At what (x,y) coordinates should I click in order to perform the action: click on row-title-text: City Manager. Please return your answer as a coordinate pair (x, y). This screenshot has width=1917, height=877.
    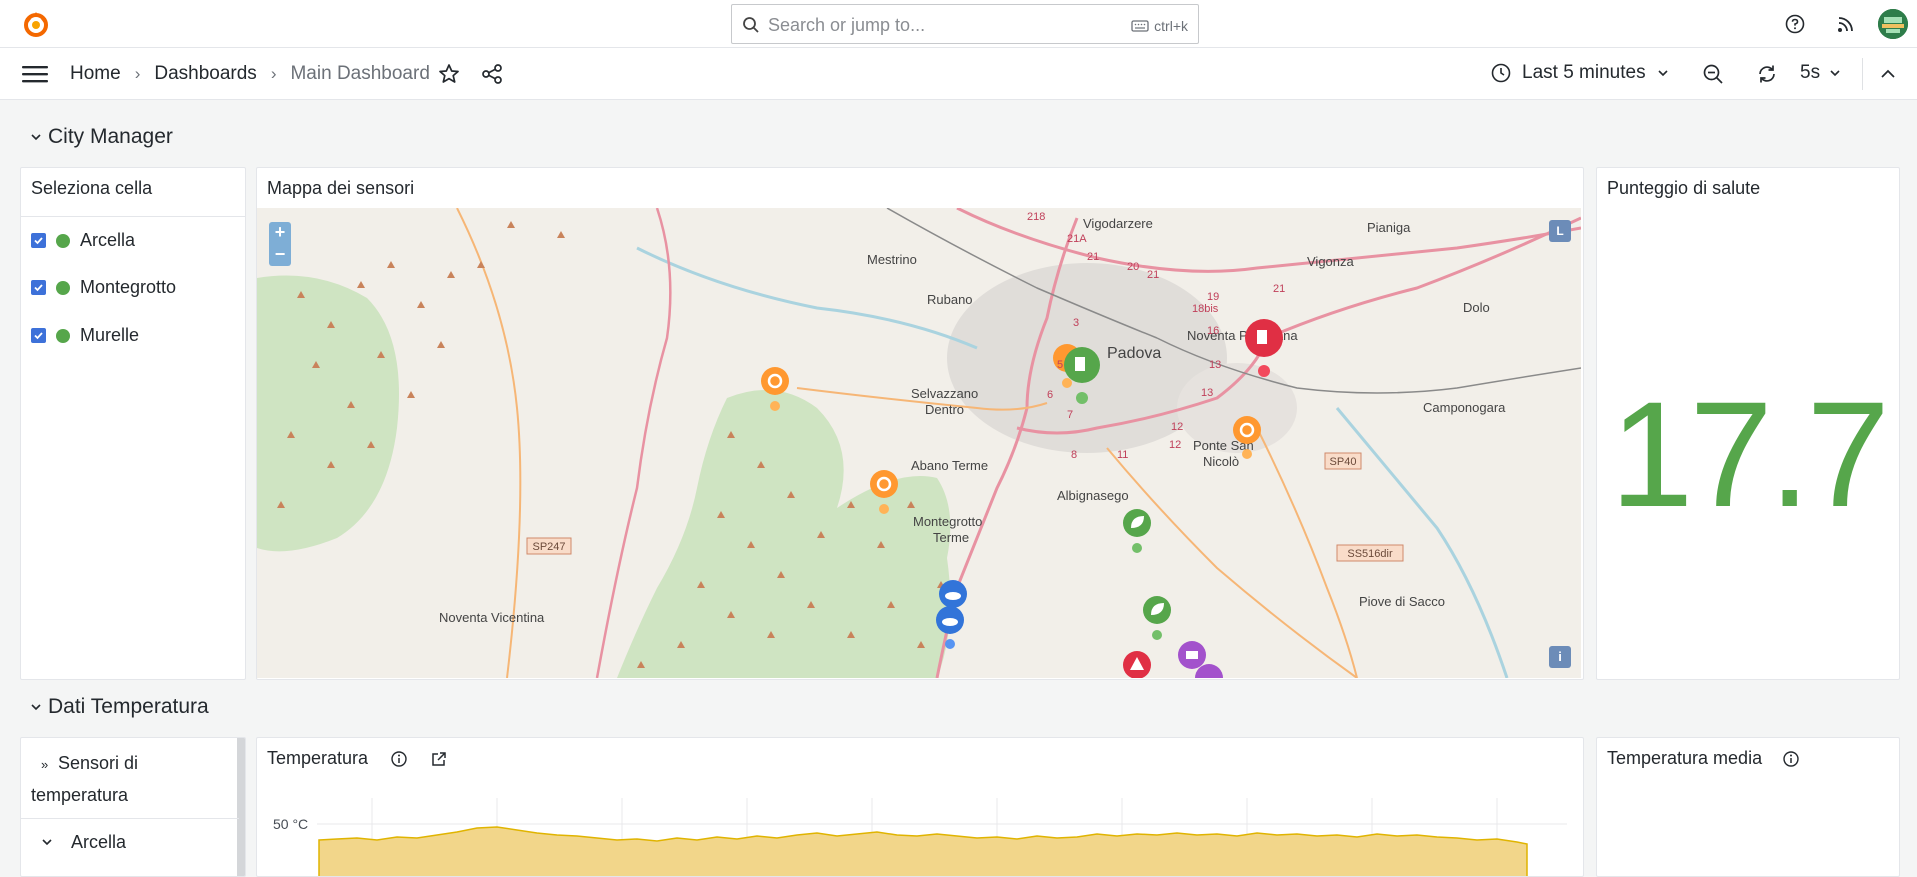
    Looking at the image, I should click on (110, 136).